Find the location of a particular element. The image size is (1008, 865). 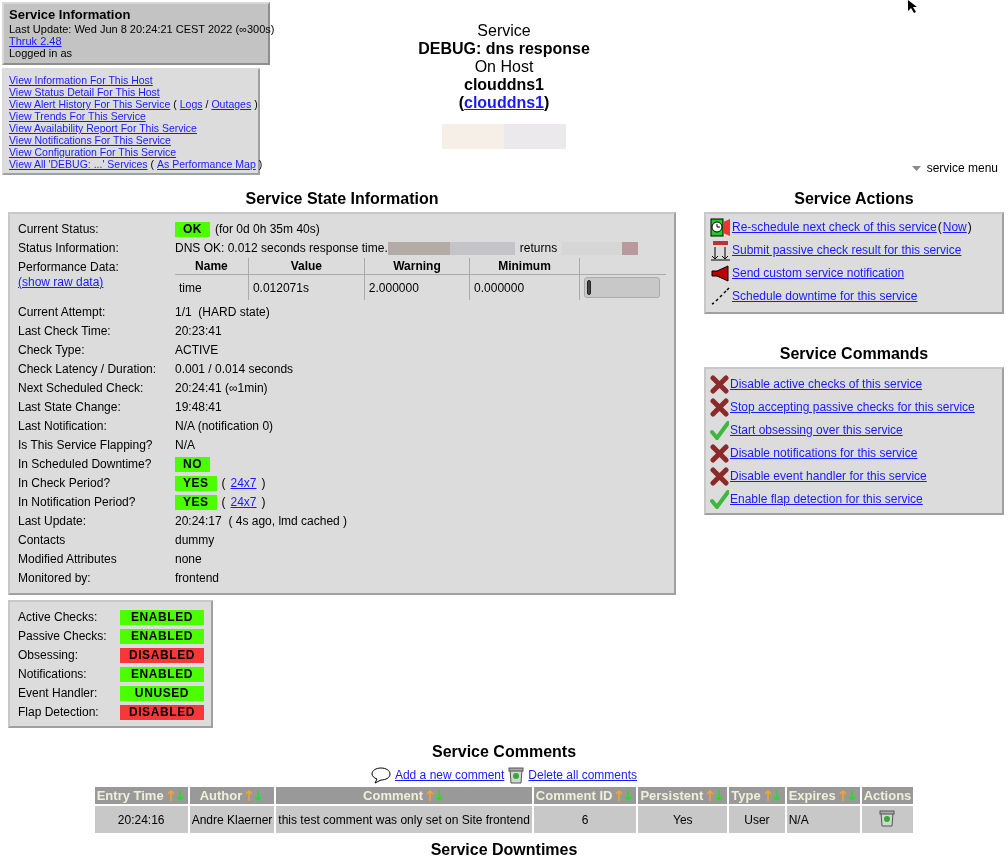

field-label: Last Notification: is located at coordinates (63, 426).